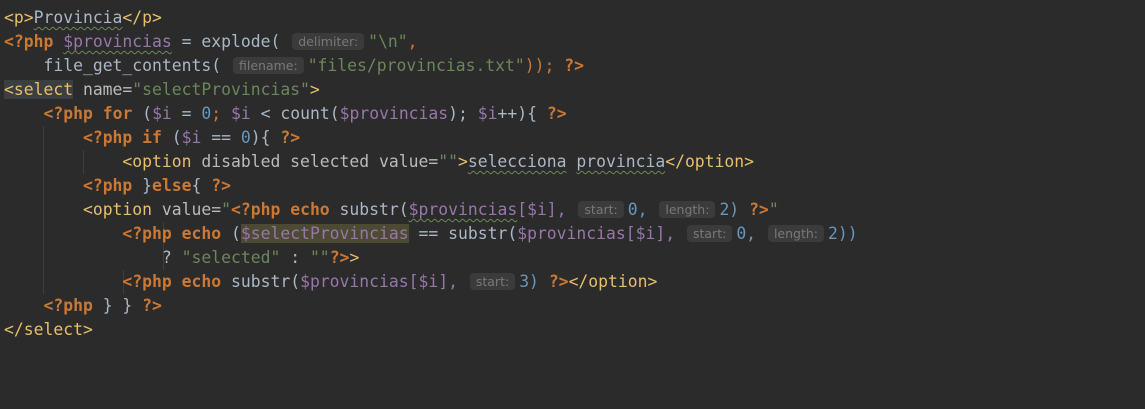  What do you see at coordinates (142, 185) in the screenshot?
I see `punctuation: }` at bounding box center [142, 185].